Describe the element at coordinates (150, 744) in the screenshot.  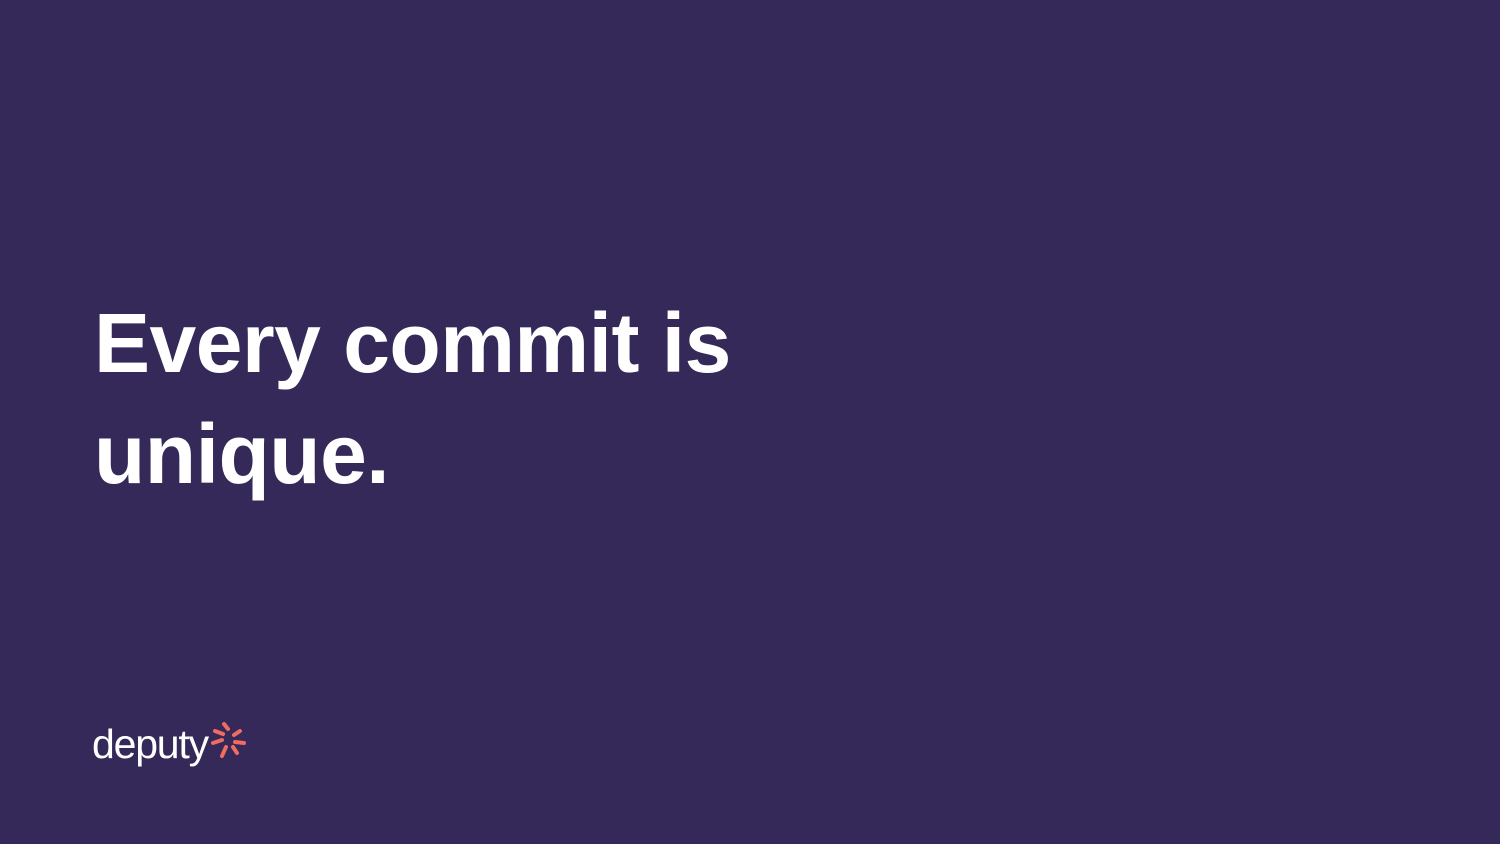
I see `logo-wordmark: deputy` at that location.